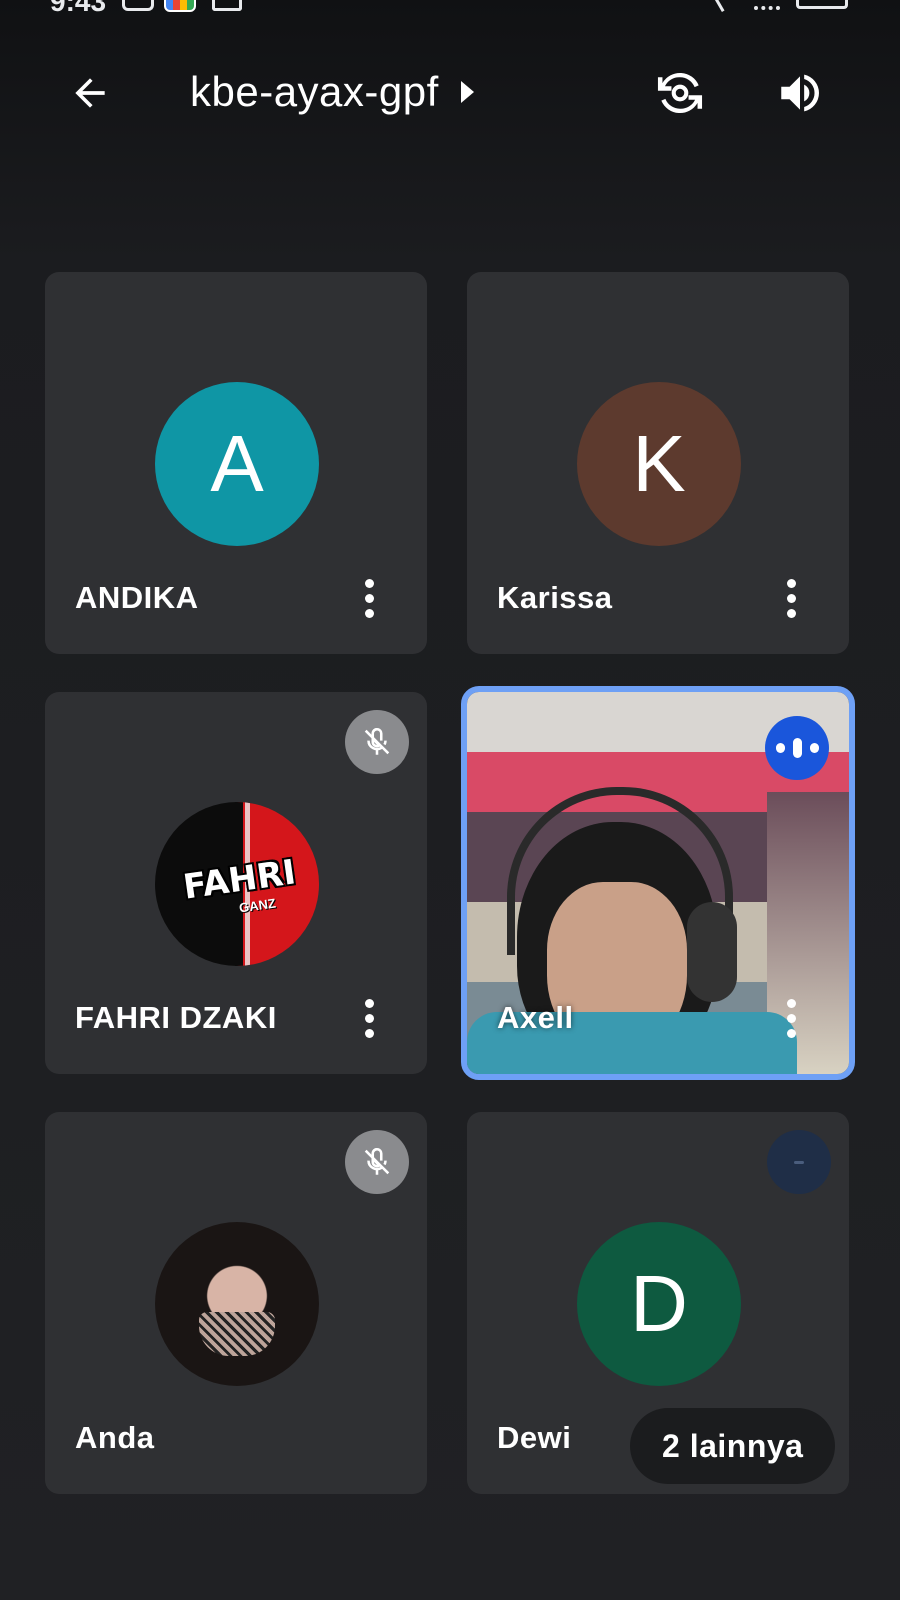  Describe the element at coordinates (176, 1017) in the screenshot. I see `participant-name: FAHRI DZAKI` at that location.